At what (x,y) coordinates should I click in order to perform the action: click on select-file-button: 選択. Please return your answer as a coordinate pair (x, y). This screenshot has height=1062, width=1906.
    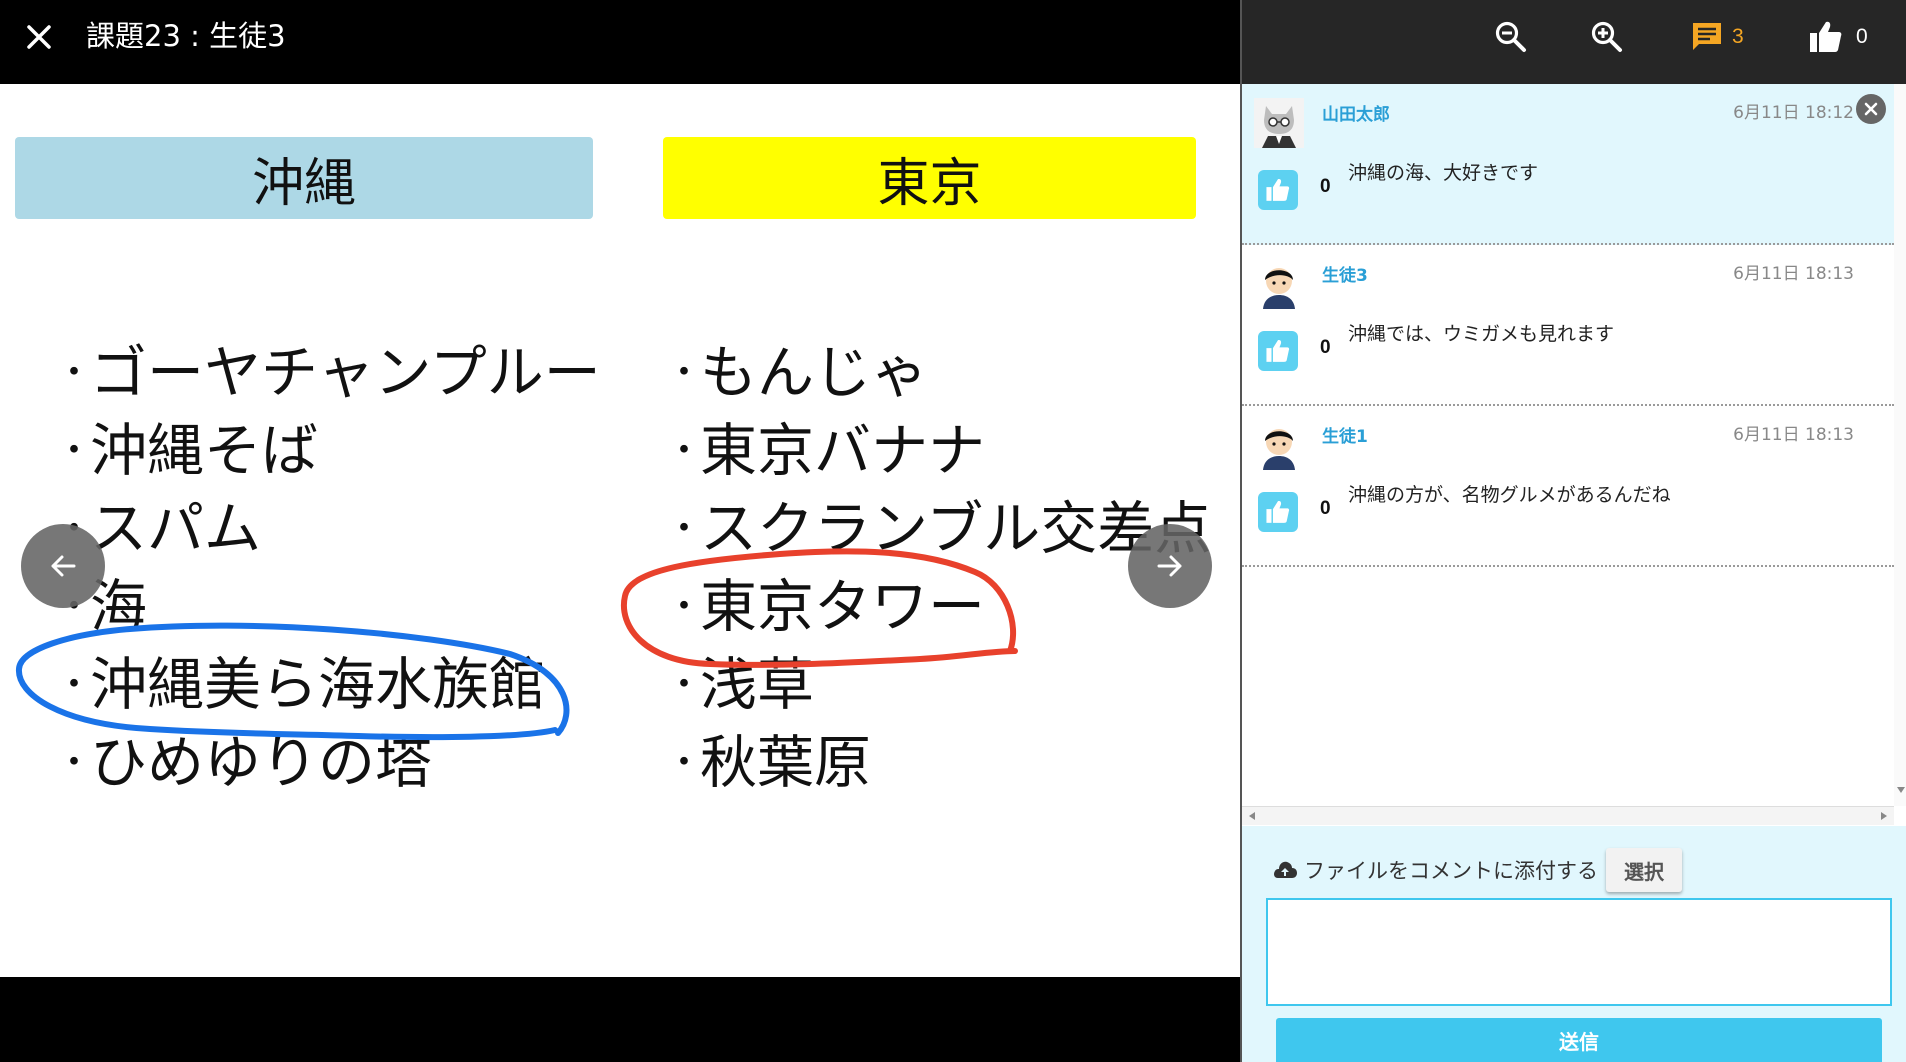
    Looking at the image, I should click on (1644, 870).